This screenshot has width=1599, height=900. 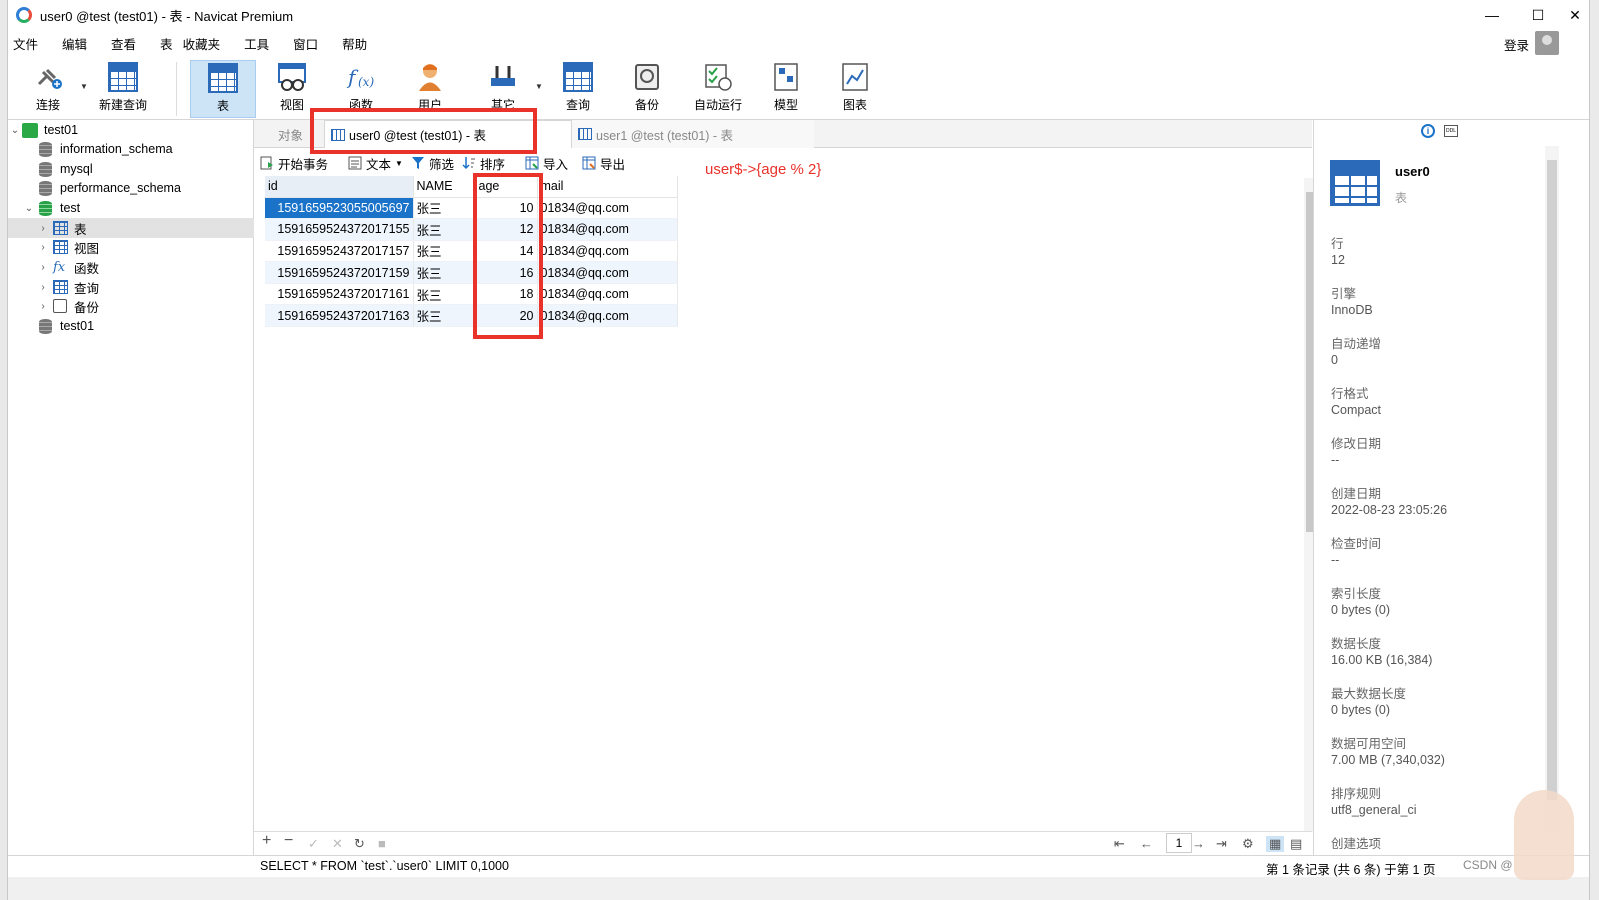 What do you see at coordinates (339, 208) in the screenshot?
I see `cell-id: 1591659523055005697` at bounding box center [339, 208].